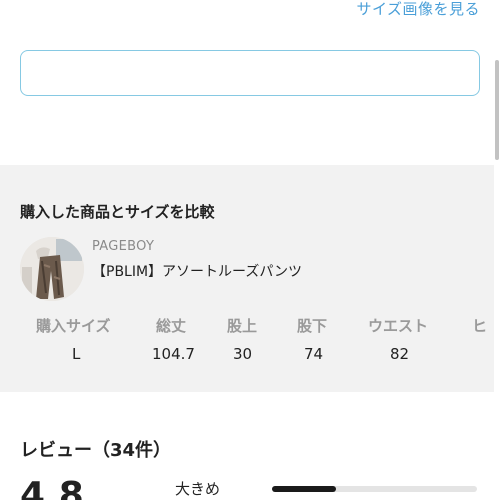  Describe the element at coordinates (304, 489) in the screenshot. I see `fit-bar-fill` at that location.